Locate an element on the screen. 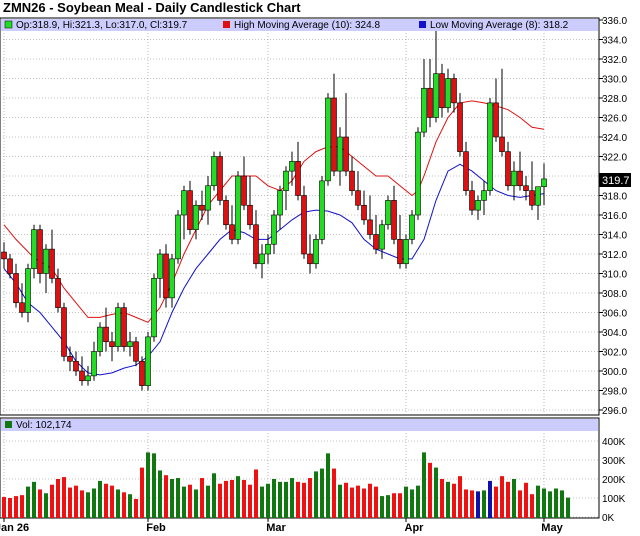 The image size is (640, 536). low-ma-legend-swatch is located at coordinates (422, 24).